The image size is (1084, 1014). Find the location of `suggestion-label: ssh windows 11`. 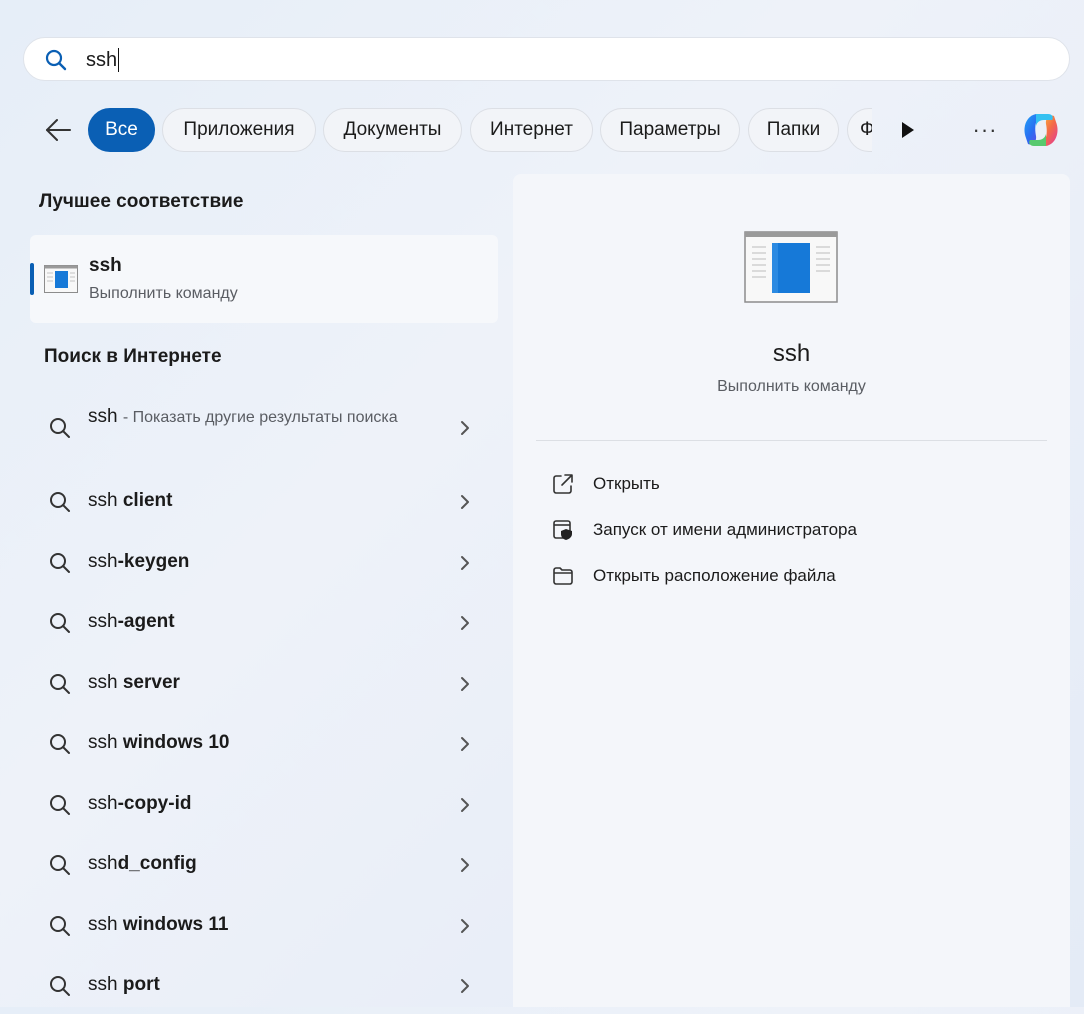

suggestion-label: ssh windows 11 is located at coordinates (158, 925).